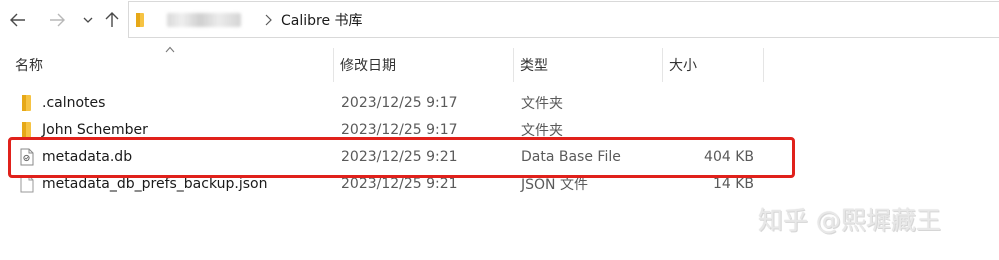  I want to click on back-button, so click(18, 20).